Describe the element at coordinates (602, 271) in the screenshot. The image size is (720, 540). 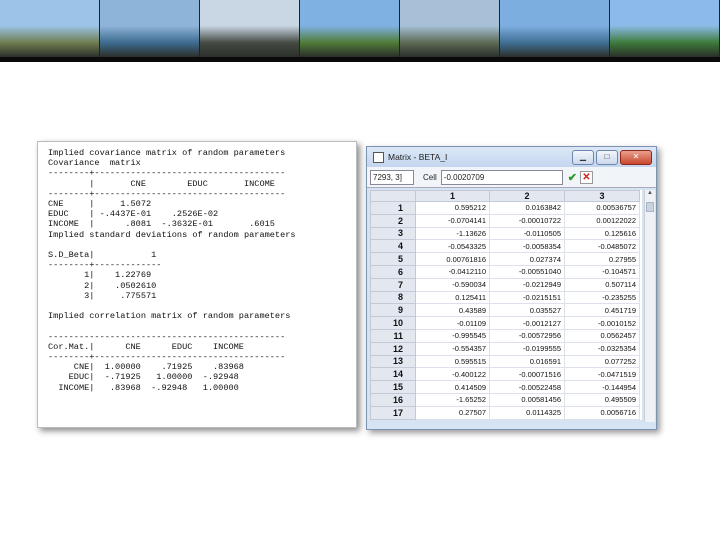
I see `matrix-cell: -0.104571` at that location.